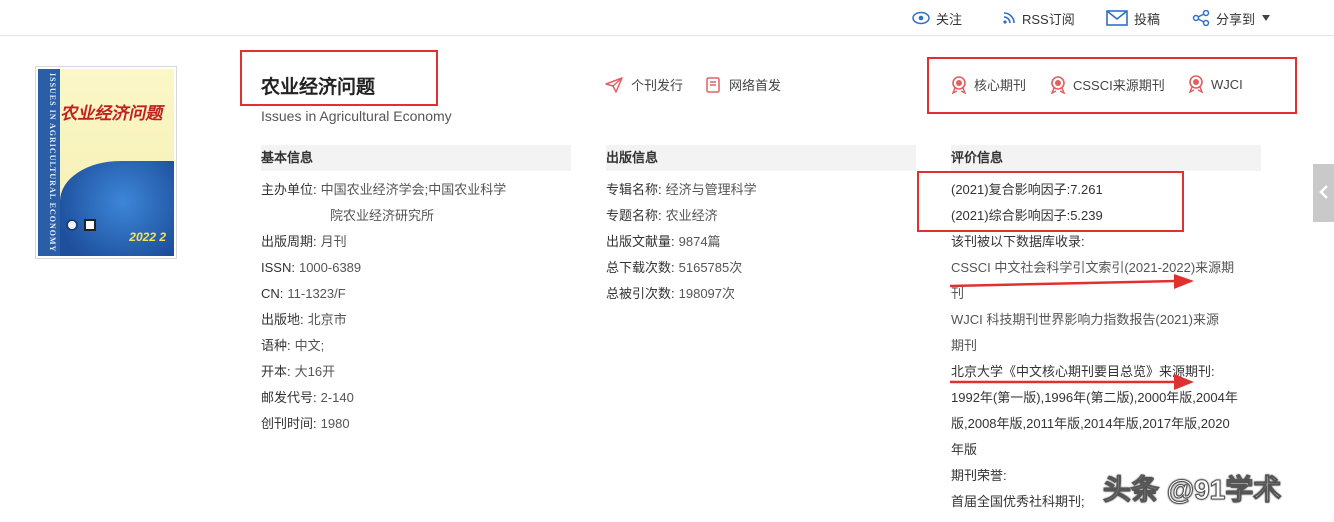  Describe the element at coordinates (333, 241) in the screenshot. I see `basic-info-value: 月刊` at that location.